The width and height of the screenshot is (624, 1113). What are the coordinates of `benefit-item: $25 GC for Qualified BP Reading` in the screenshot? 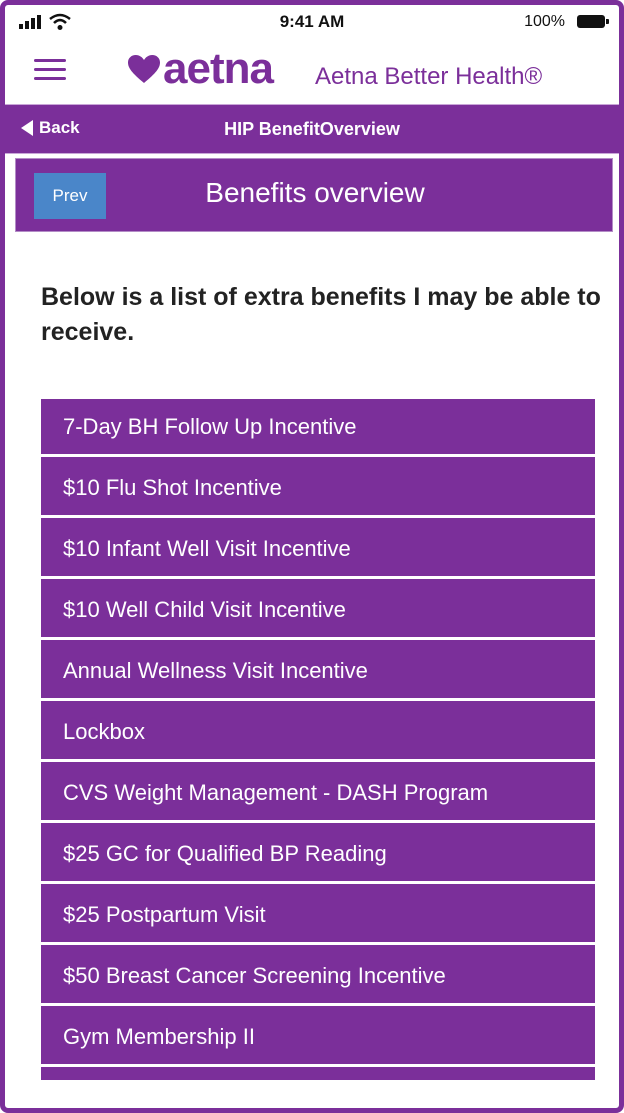 It's located at (318, 855).